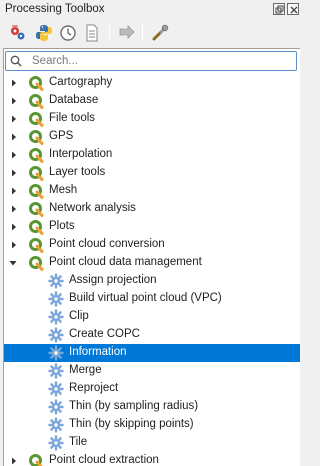  I want to click on algorithm-item-create-copc: Create COPC, so click(152, 335).